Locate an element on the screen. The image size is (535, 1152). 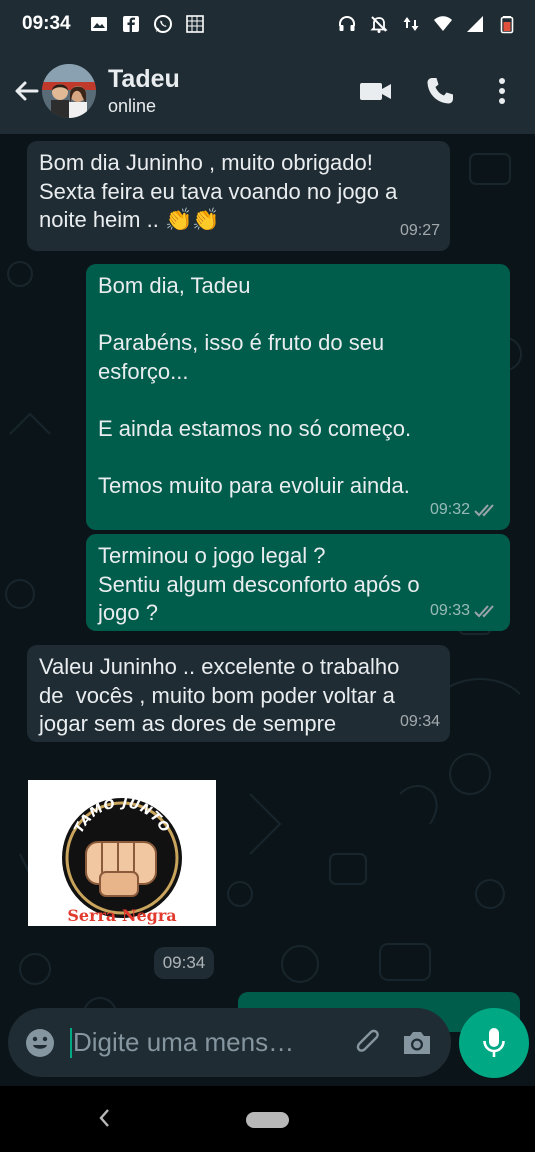
logo-bottom-text: Serra Negra is located at coordinates (121, 915).